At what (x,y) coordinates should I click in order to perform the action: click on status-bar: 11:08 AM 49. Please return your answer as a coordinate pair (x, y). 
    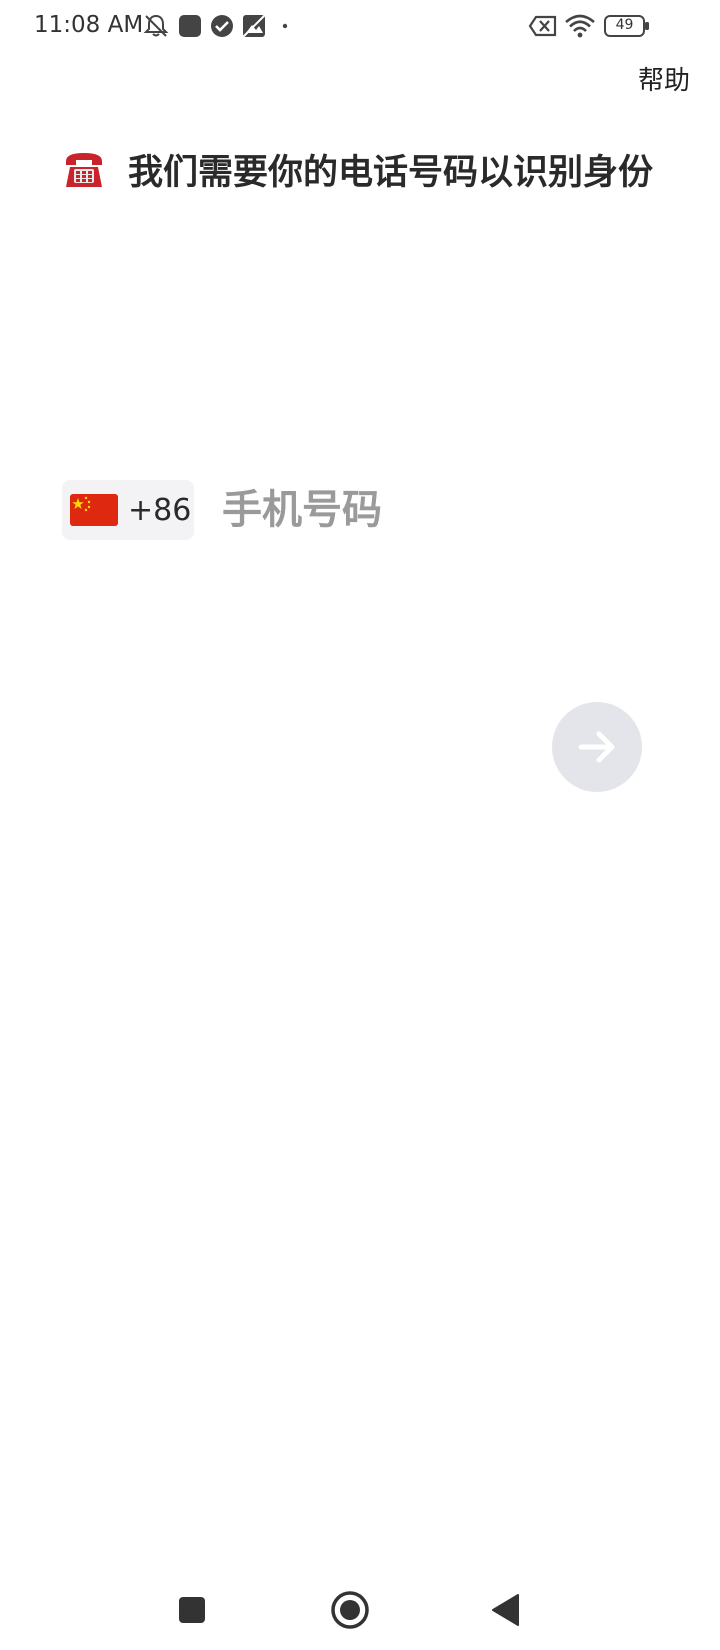
    Looking at the image, I should click on (360, 28).